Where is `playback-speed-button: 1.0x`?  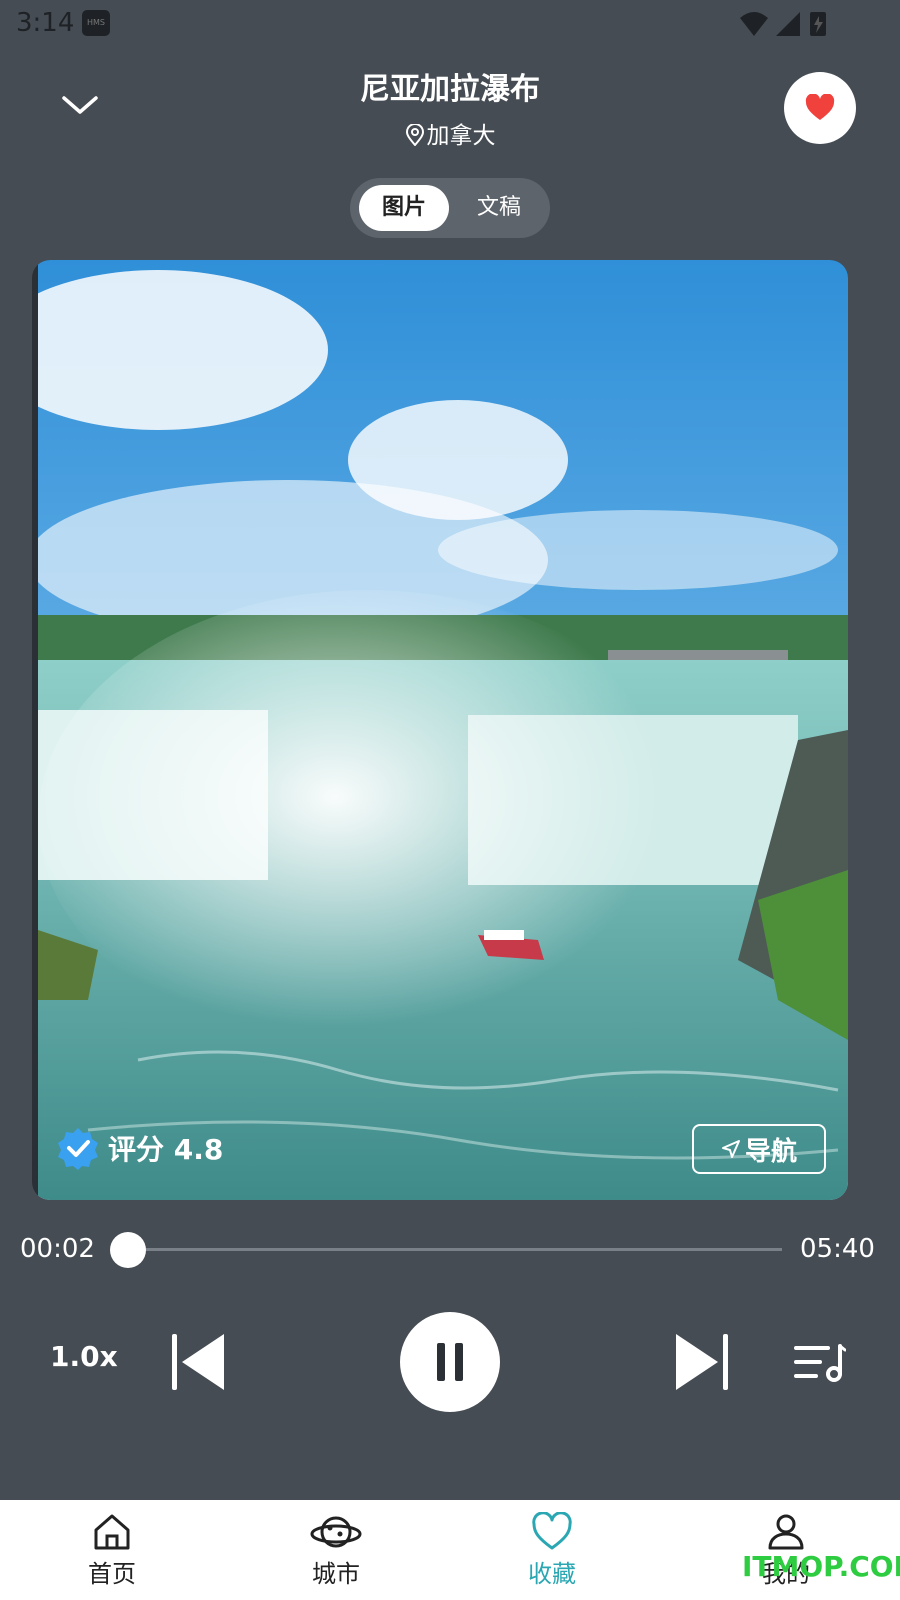 playback-speed-button: 1.0x is located at coordinates (84, 1356).